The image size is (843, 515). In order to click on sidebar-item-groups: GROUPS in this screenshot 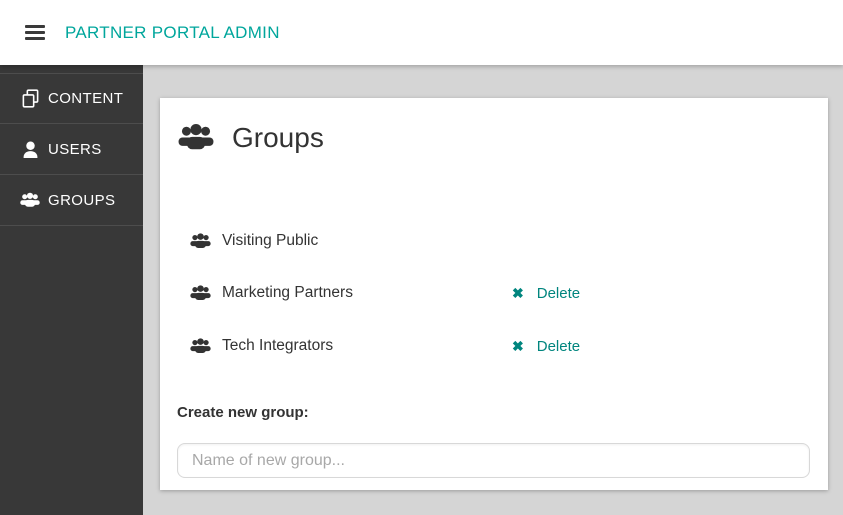, I will do `click(71, 200)`.